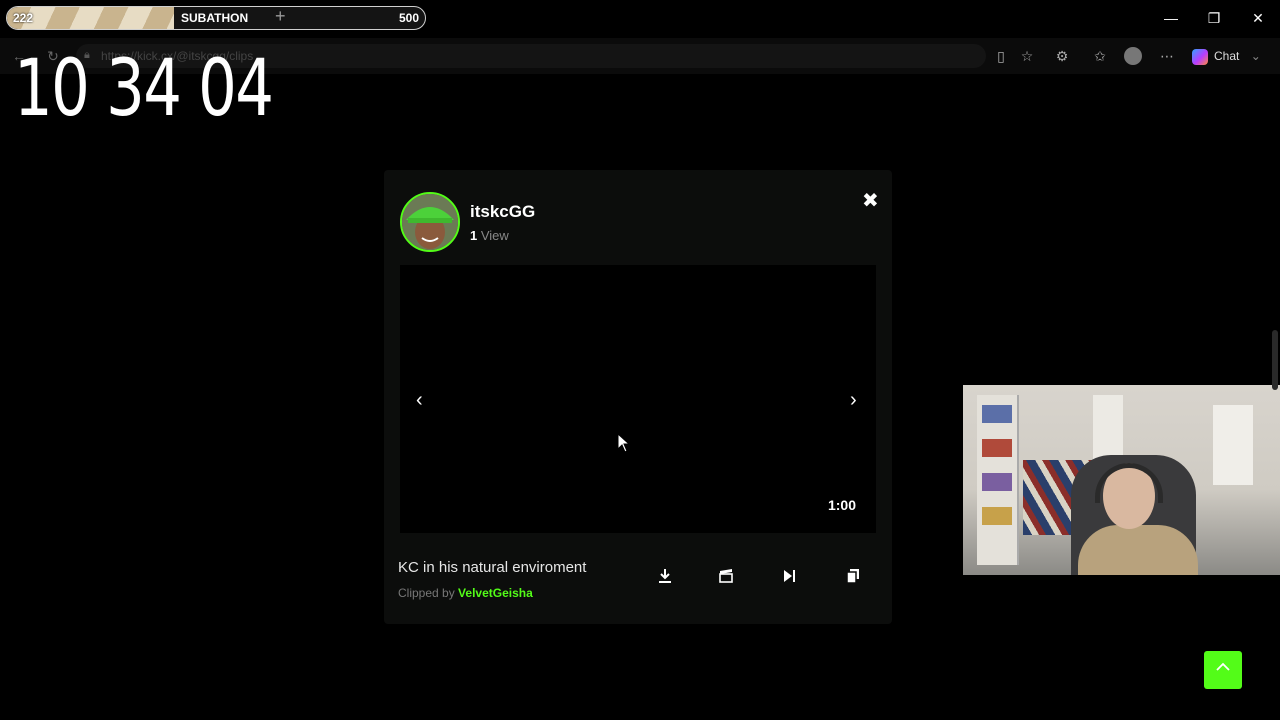  What do you see at coordinates (144, 89) in the screenshot?
I see `subathon-timer: 10 34 04` at bounding box center [144, 89].